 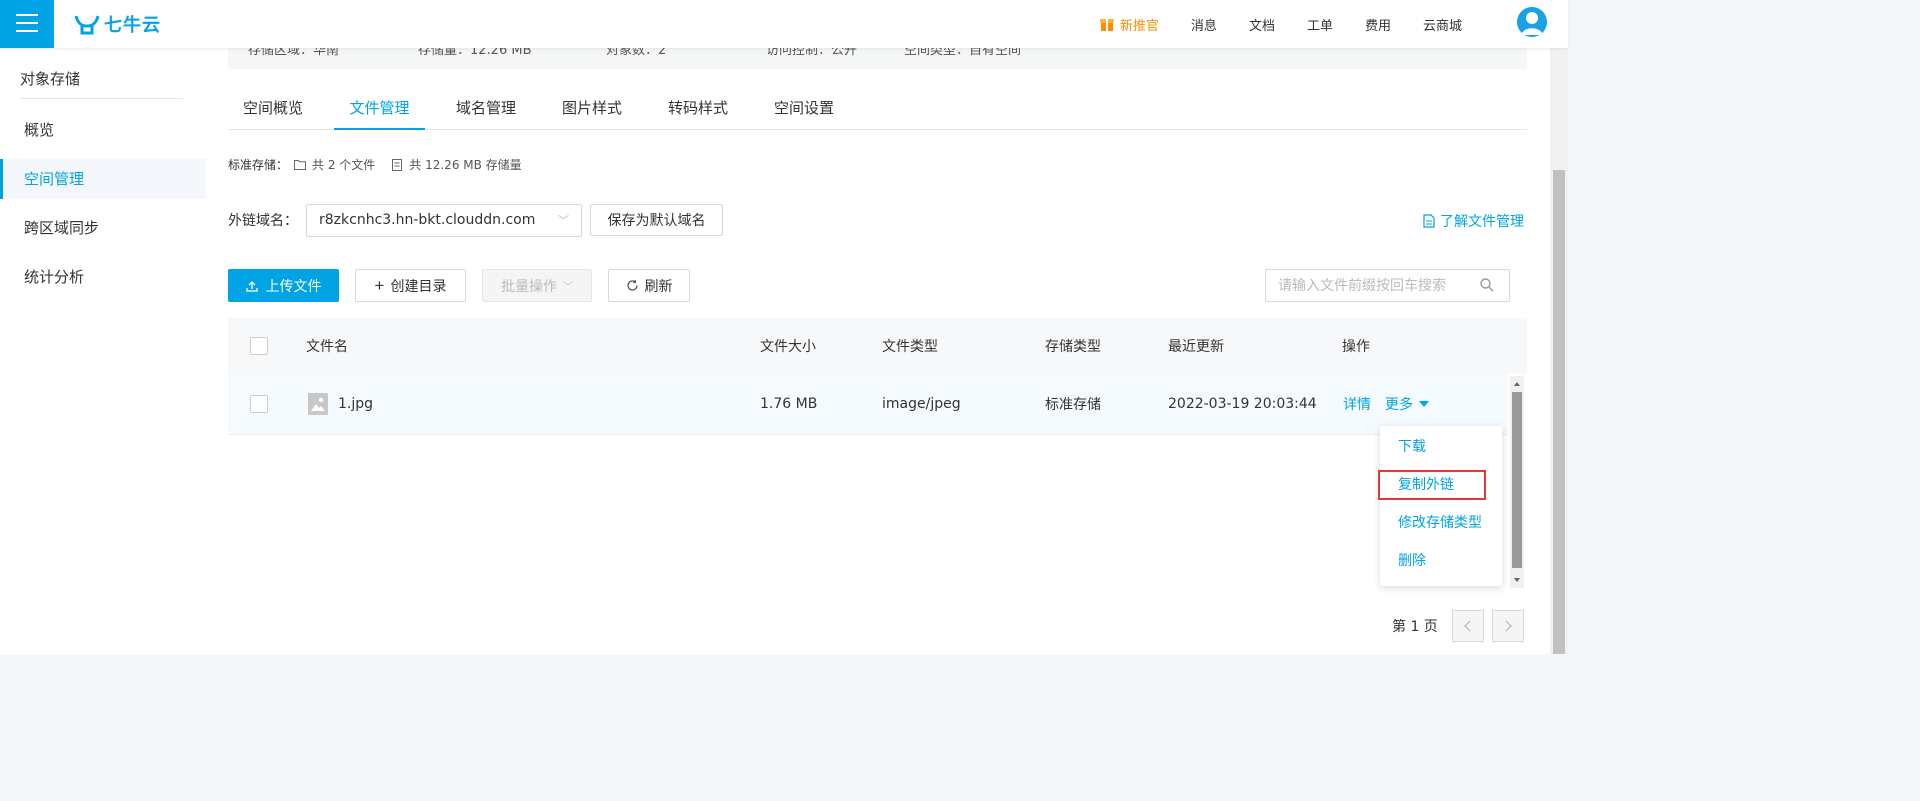 I want to click on file-type: image/jpeg, so click(x=921, y=404).